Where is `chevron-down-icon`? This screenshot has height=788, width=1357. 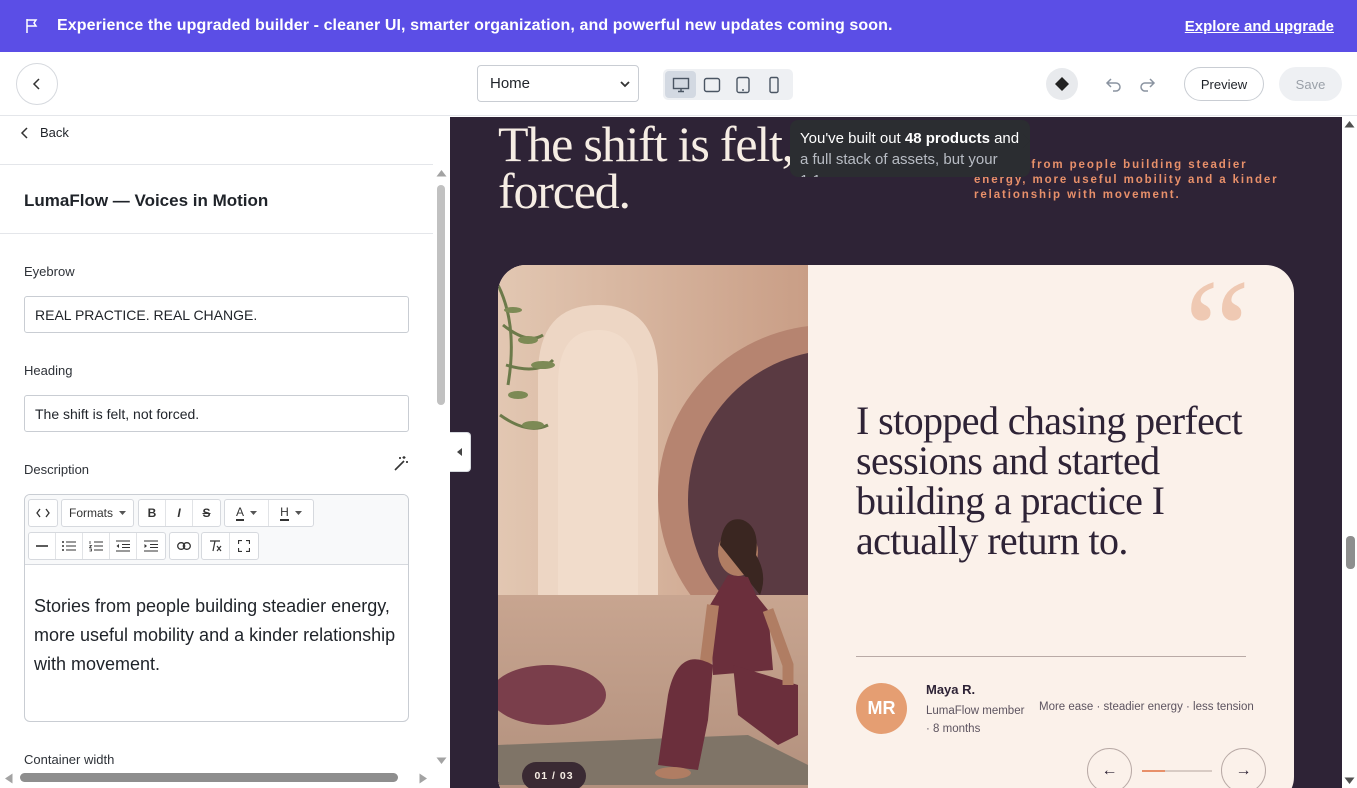
chevron-down-icon is located at coordinates (625, 84).